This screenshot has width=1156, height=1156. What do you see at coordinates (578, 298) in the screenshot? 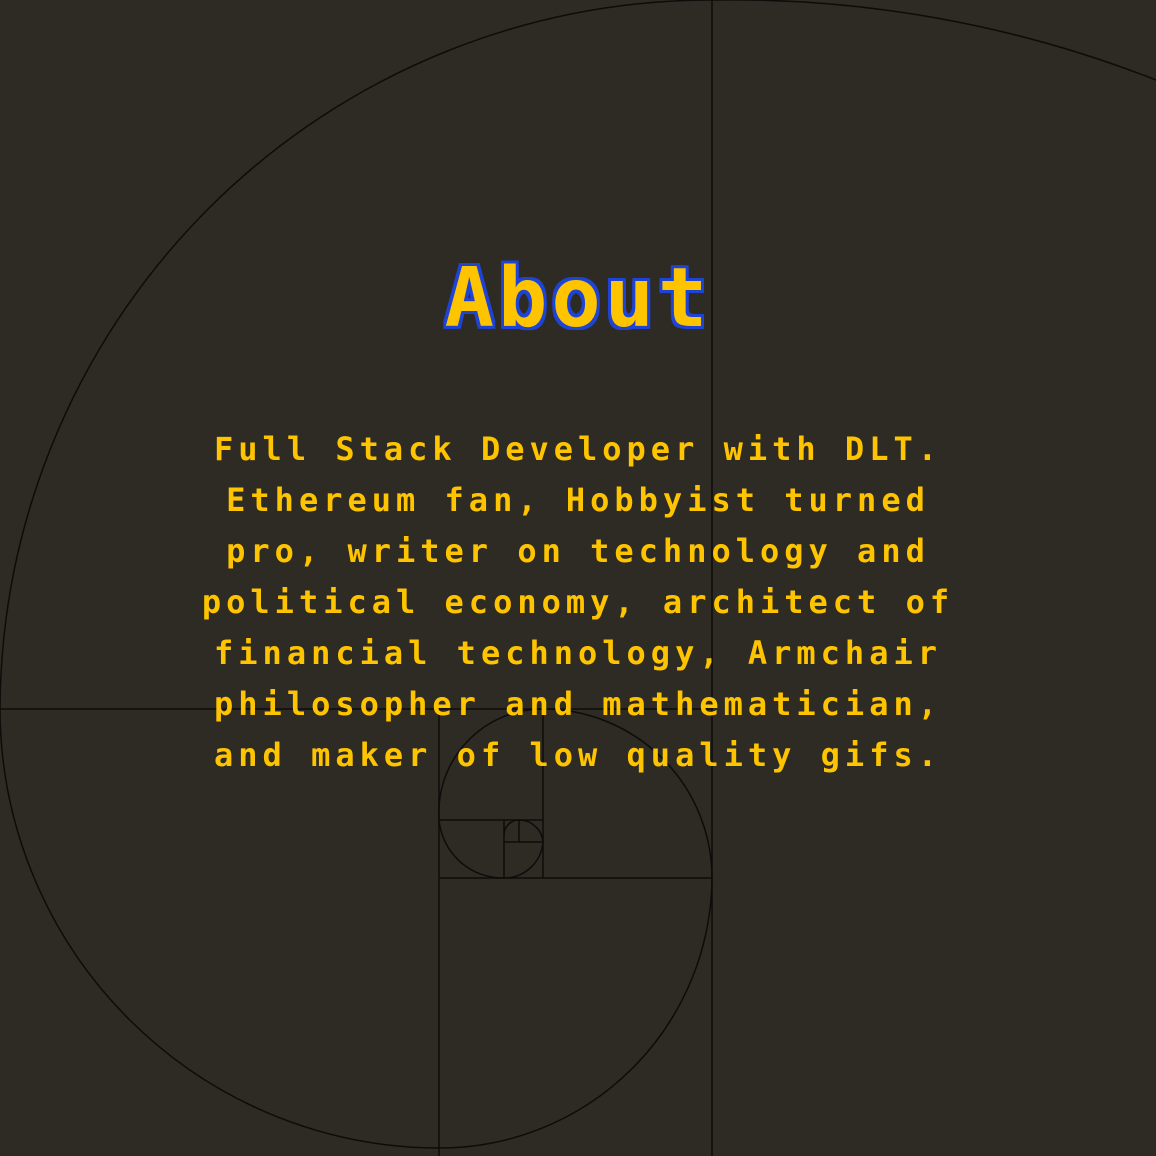
I see `section-title: About` at bounding box center [578, 298].